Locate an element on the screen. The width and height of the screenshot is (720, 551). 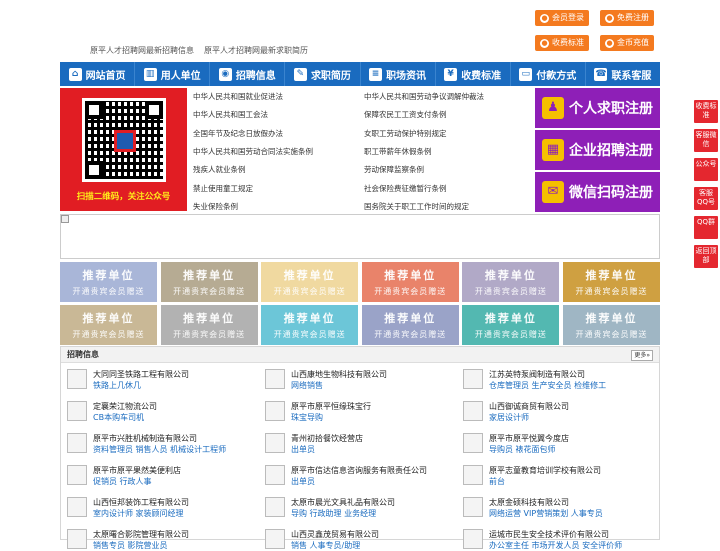
company-positions: CB本购车司机 is located at coordinates (118, 417).